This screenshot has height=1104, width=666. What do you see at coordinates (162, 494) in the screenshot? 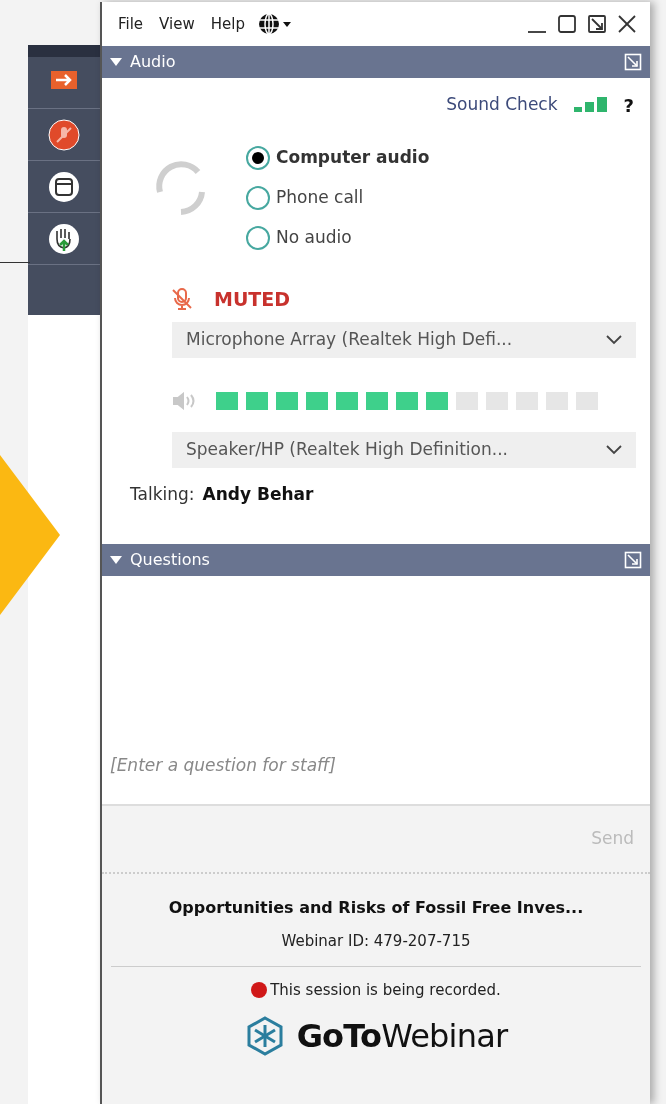
I see `talking-label: Talking:` at bounding box center [162, 494].